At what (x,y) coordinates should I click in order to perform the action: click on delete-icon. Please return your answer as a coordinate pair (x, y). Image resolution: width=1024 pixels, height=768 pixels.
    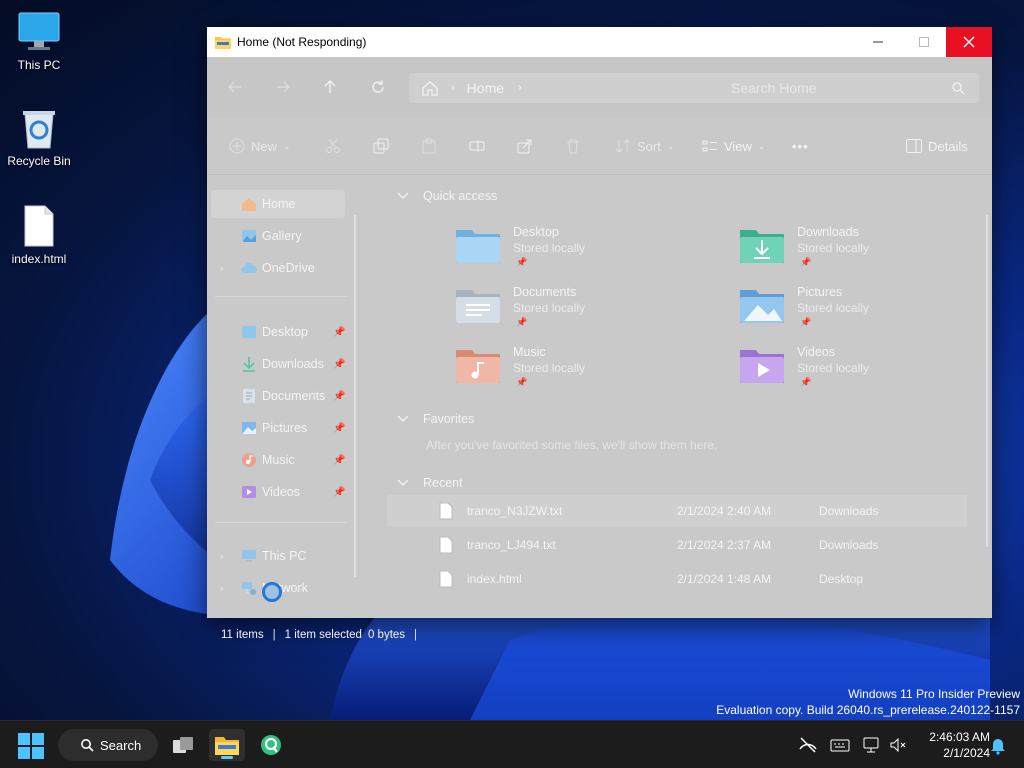
    Looking at the image, I should click on (573, 146).